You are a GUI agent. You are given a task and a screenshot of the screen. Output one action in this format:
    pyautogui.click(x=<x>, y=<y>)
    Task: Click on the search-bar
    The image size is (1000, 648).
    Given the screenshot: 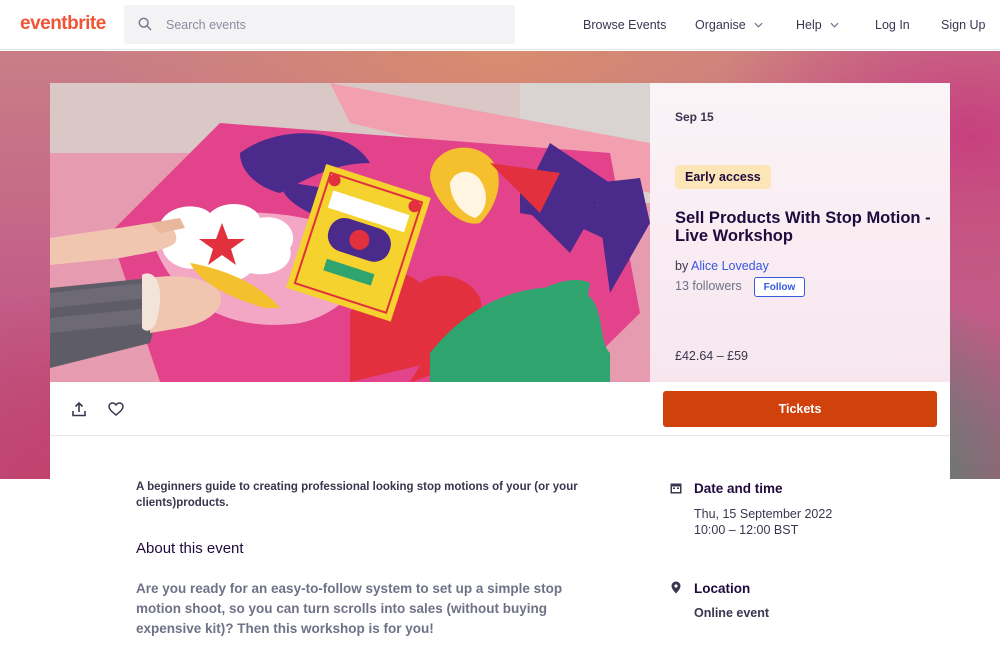 What is the action you would take?
    pyautogui.click(x=319, y=24)
    